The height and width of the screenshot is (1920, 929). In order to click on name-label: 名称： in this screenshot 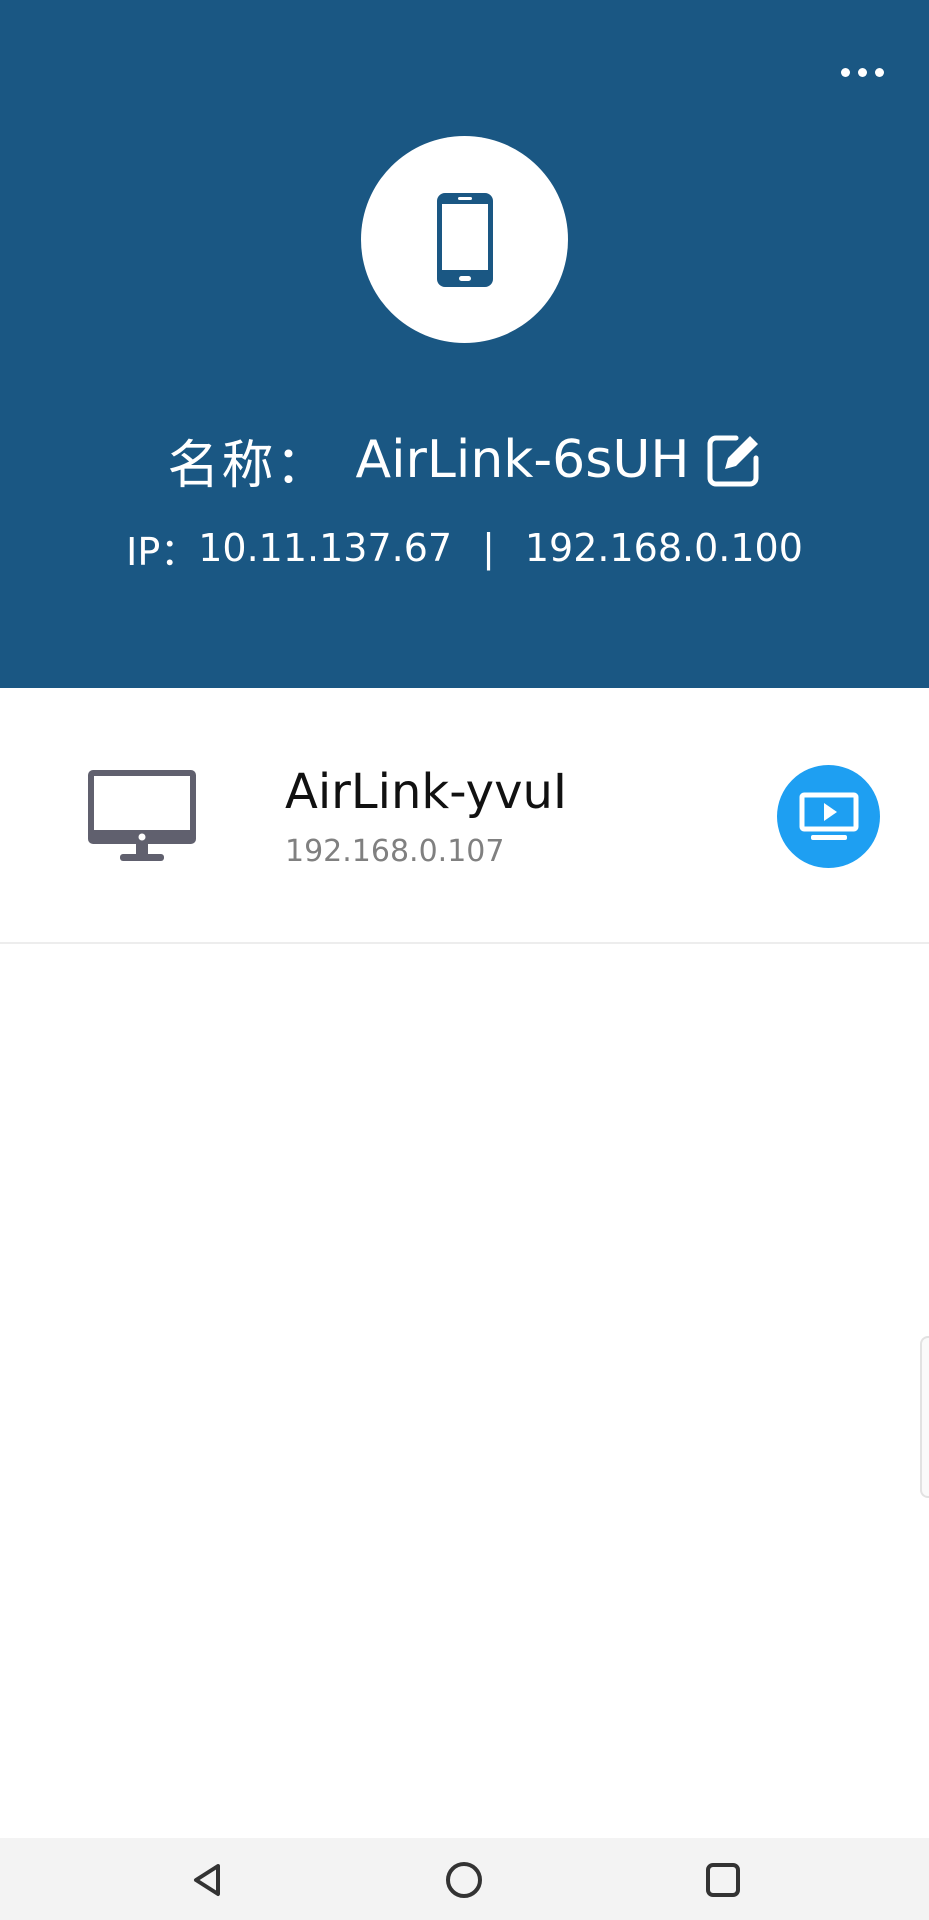, I will do `click(248, 465)`.